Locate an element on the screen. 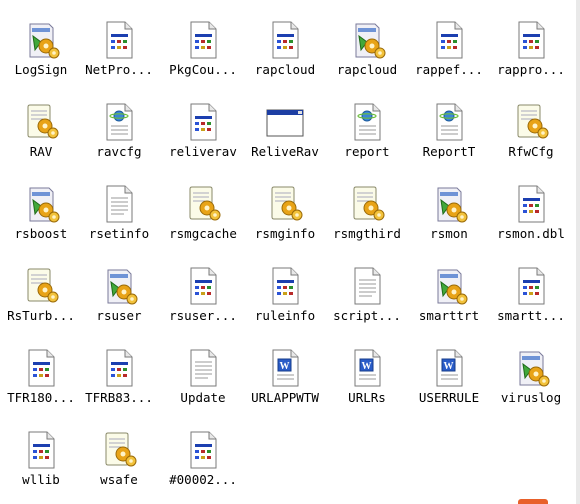 The image size is (580, 504). file-label: rsmgthird is located at coordinates (367, 233).